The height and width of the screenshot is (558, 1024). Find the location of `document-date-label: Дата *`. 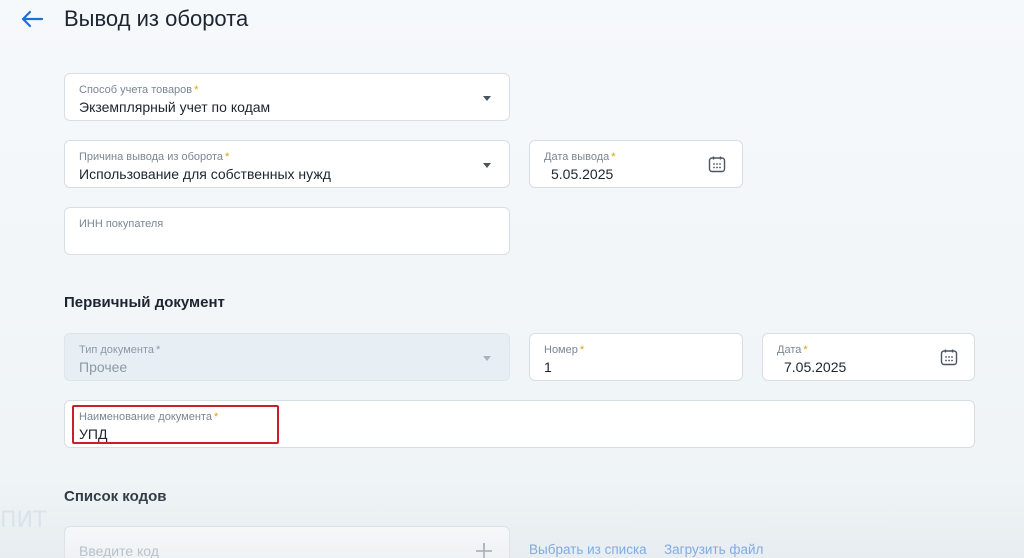

document-date-label: Дата * is located at coordinates (792, 350).